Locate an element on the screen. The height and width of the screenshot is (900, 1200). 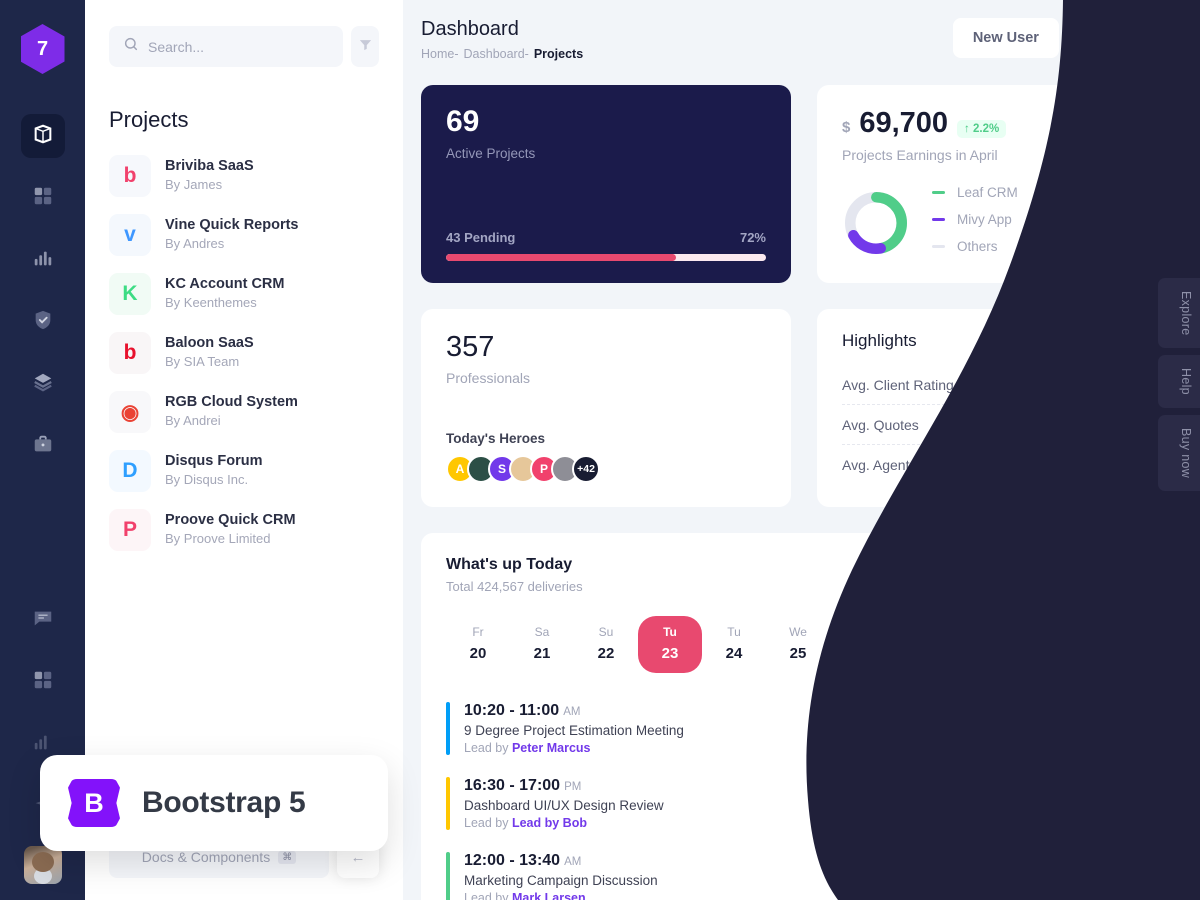
rail-item-security is located at coordinates (43, 322).